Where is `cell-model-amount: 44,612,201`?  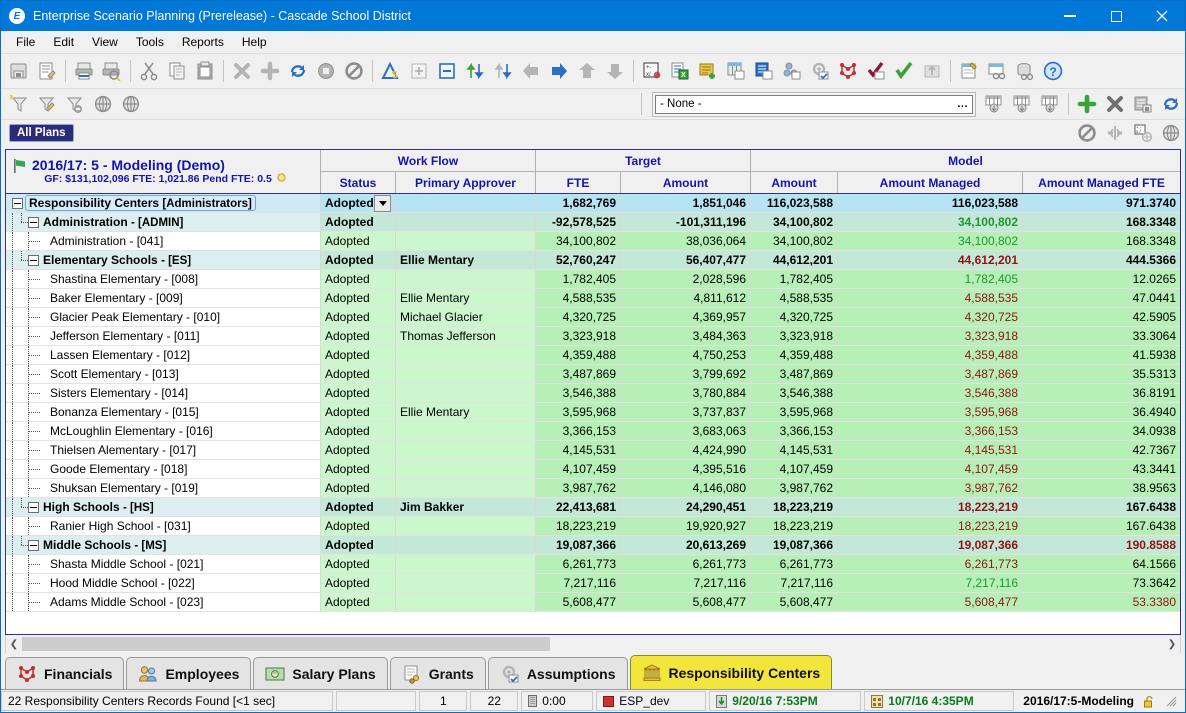
cell-model-amount: 44,612,201 is located at coordinates (794, 260).